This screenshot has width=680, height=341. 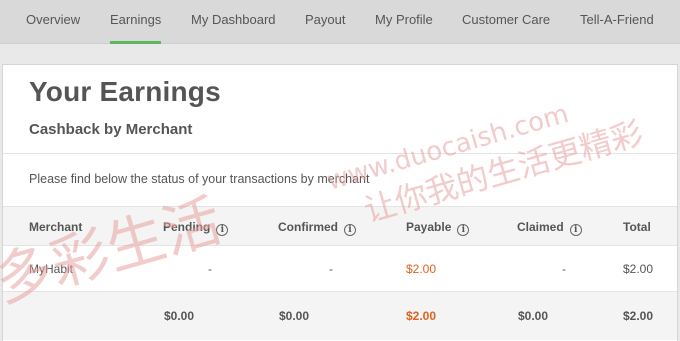 I want to click on cell-payable: $2.00, so click(x=421, y=269).